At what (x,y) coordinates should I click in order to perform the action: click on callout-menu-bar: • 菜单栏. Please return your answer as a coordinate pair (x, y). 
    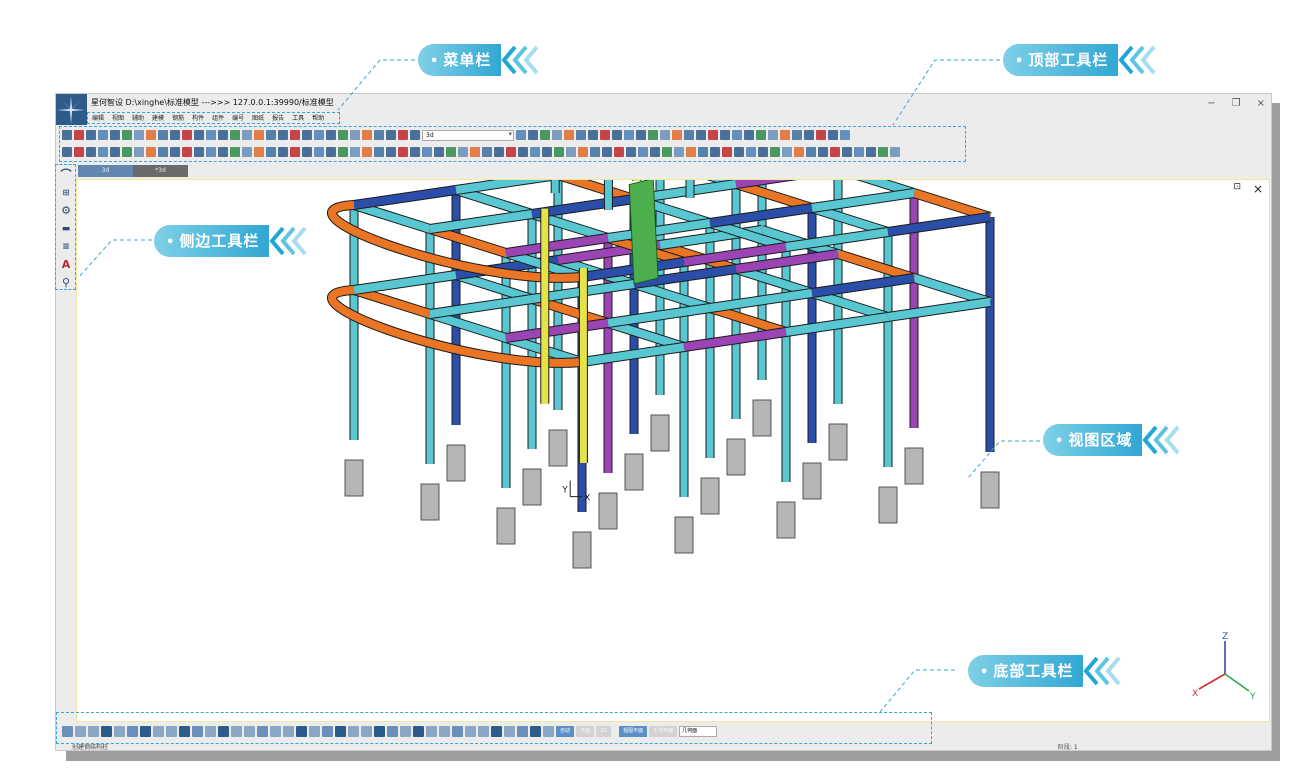
    Looking at the image, I should click on (481, 60).